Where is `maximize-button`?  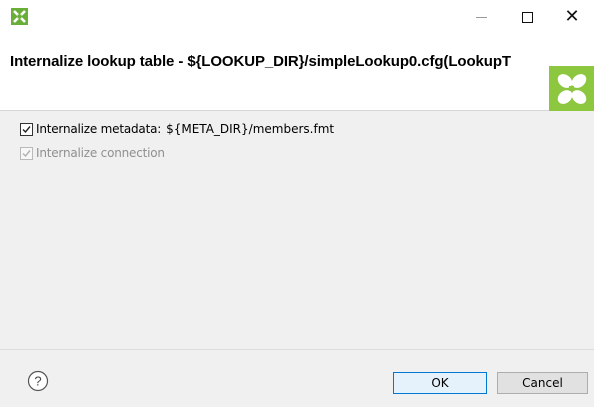 maximize-button is located at coordinates (527, 17).